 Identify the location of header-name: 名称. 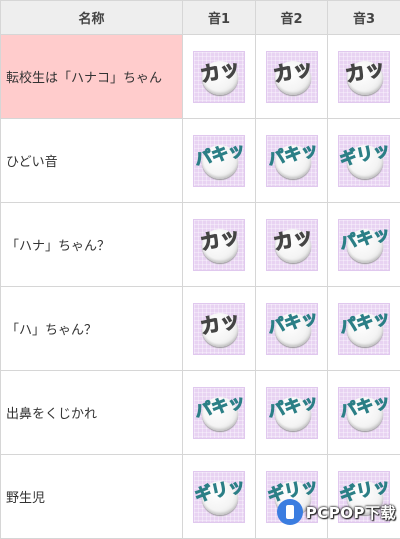
(92, 18).